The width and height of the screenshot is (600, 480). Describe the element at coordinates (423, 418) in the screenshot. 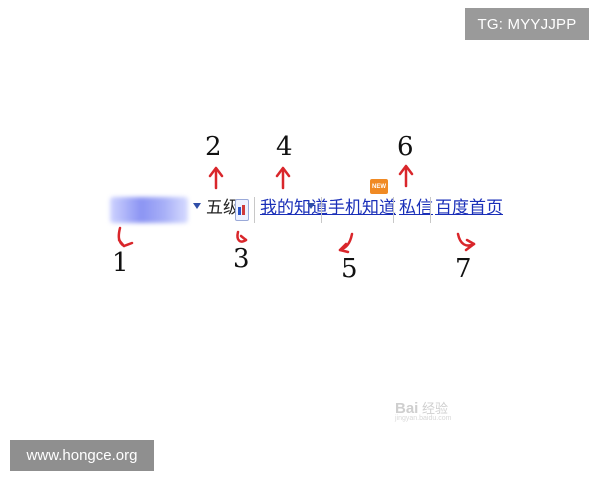

I see `watermark-url: jingyan.baidu.com` at that location.